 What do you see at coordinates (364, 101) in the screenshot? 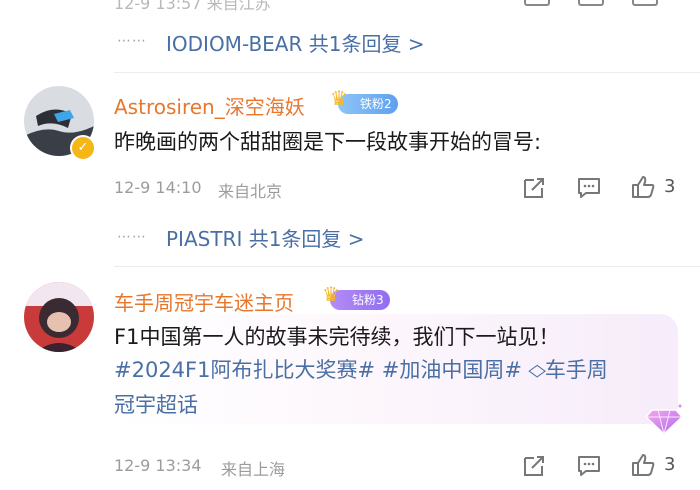
I see `fan-badge: ♛ 铁粉2` at bounding box center [364, 101].